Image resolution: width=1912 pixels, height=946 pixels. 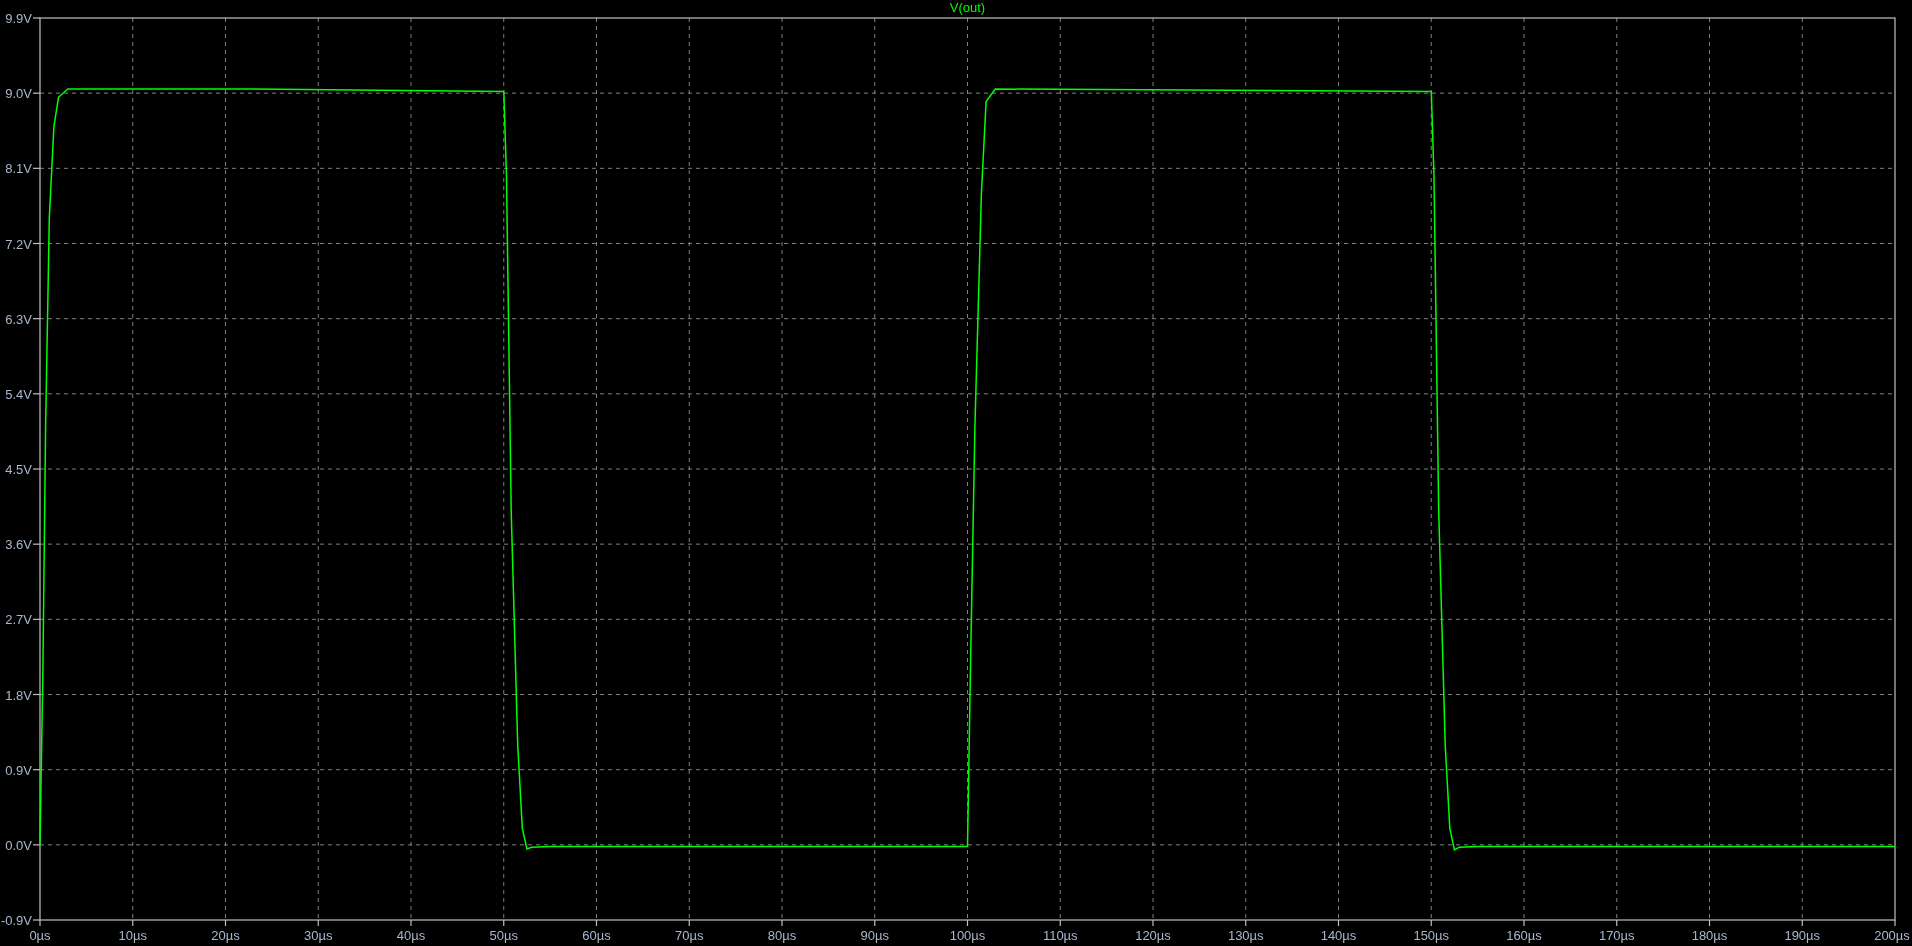 What do you see at coordinates (18, 770) in the screenshot?
I see `y-tick-label: 0.9V` at bounding box center [18, 770].